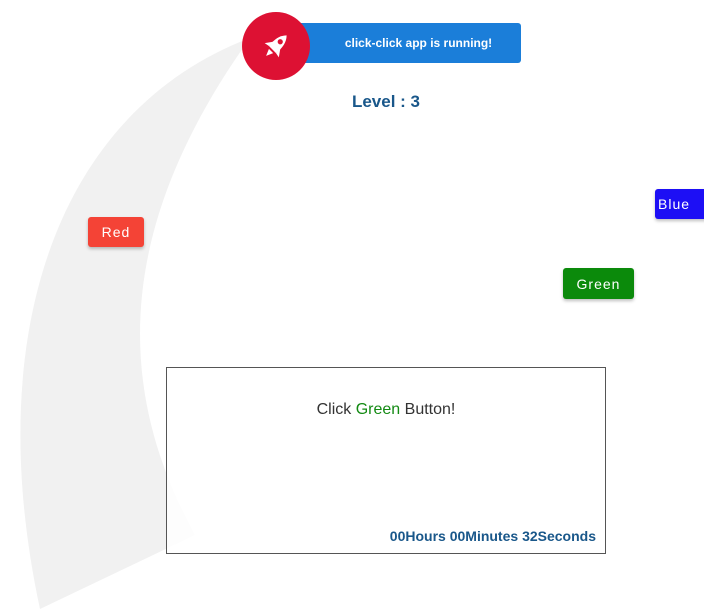 The image size is (704, 609). I want to click on instruction-color-word: Green, so click(378, 409).